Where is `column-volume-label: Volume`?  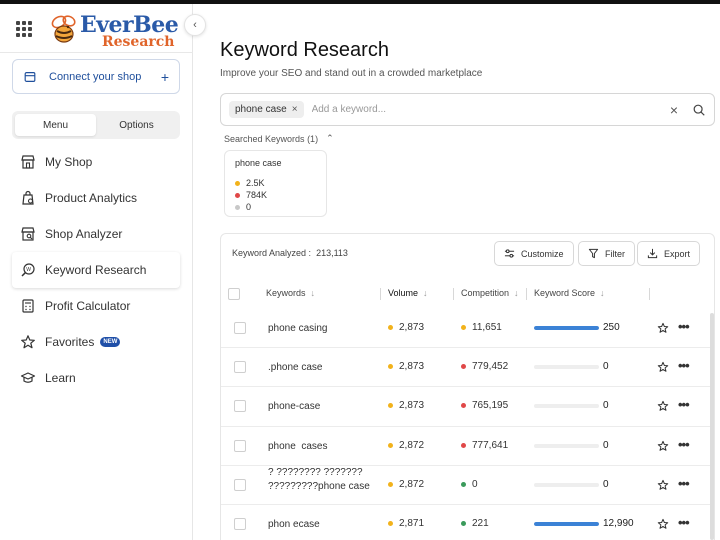
column-volume-label: Volume is located at coordinates (403, 293).